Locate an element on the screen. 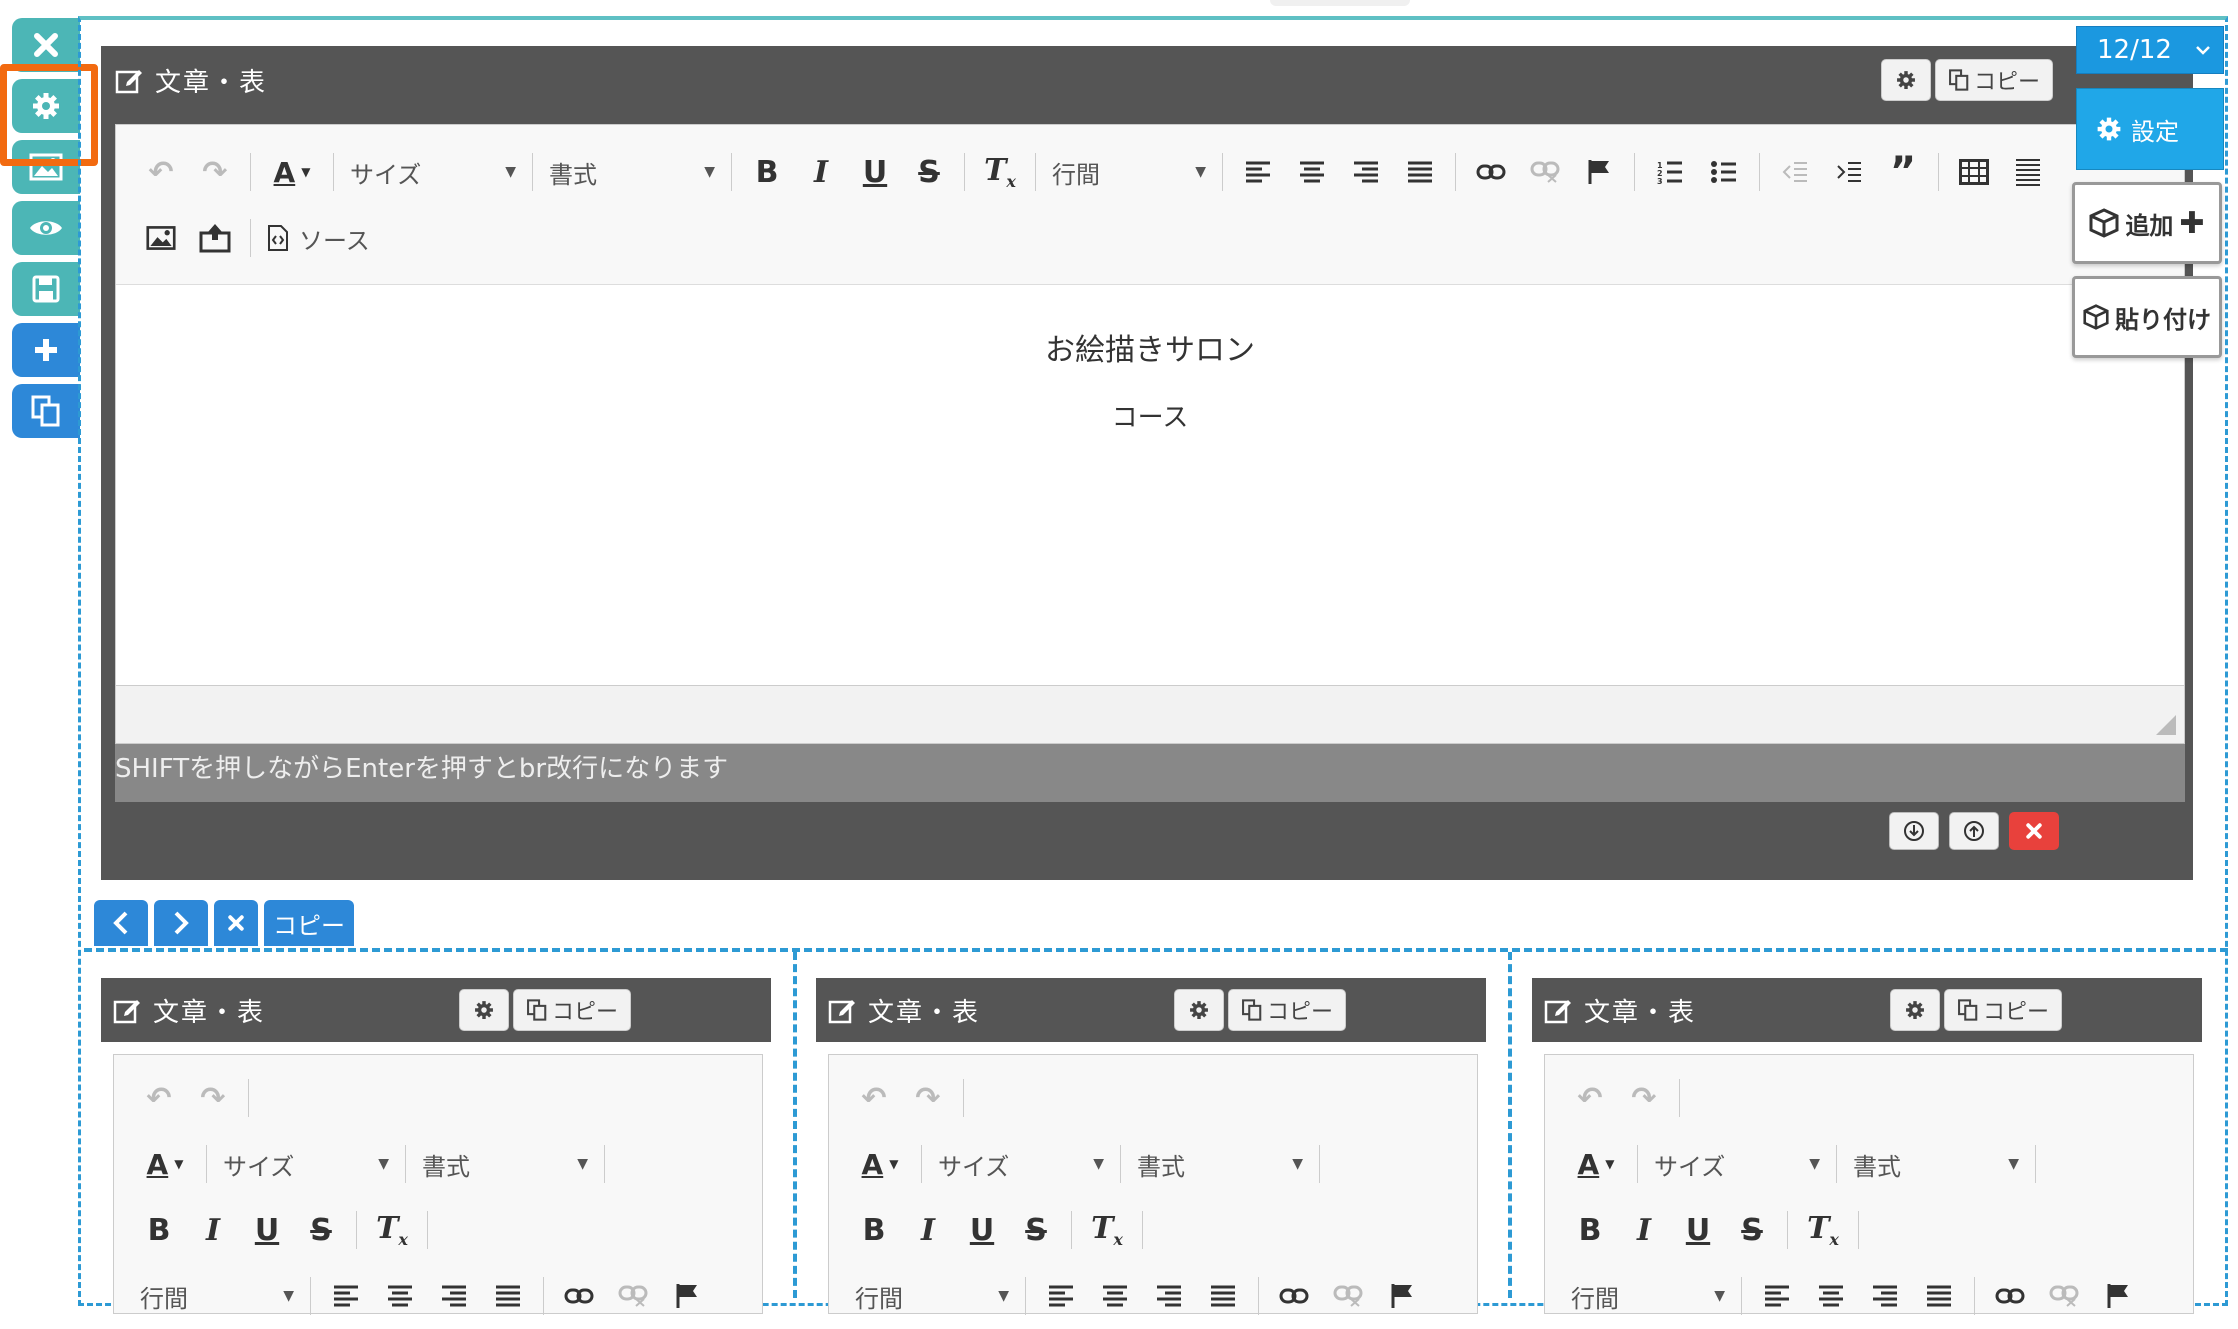  delete-block-button is located at coordinates (2034, 831).